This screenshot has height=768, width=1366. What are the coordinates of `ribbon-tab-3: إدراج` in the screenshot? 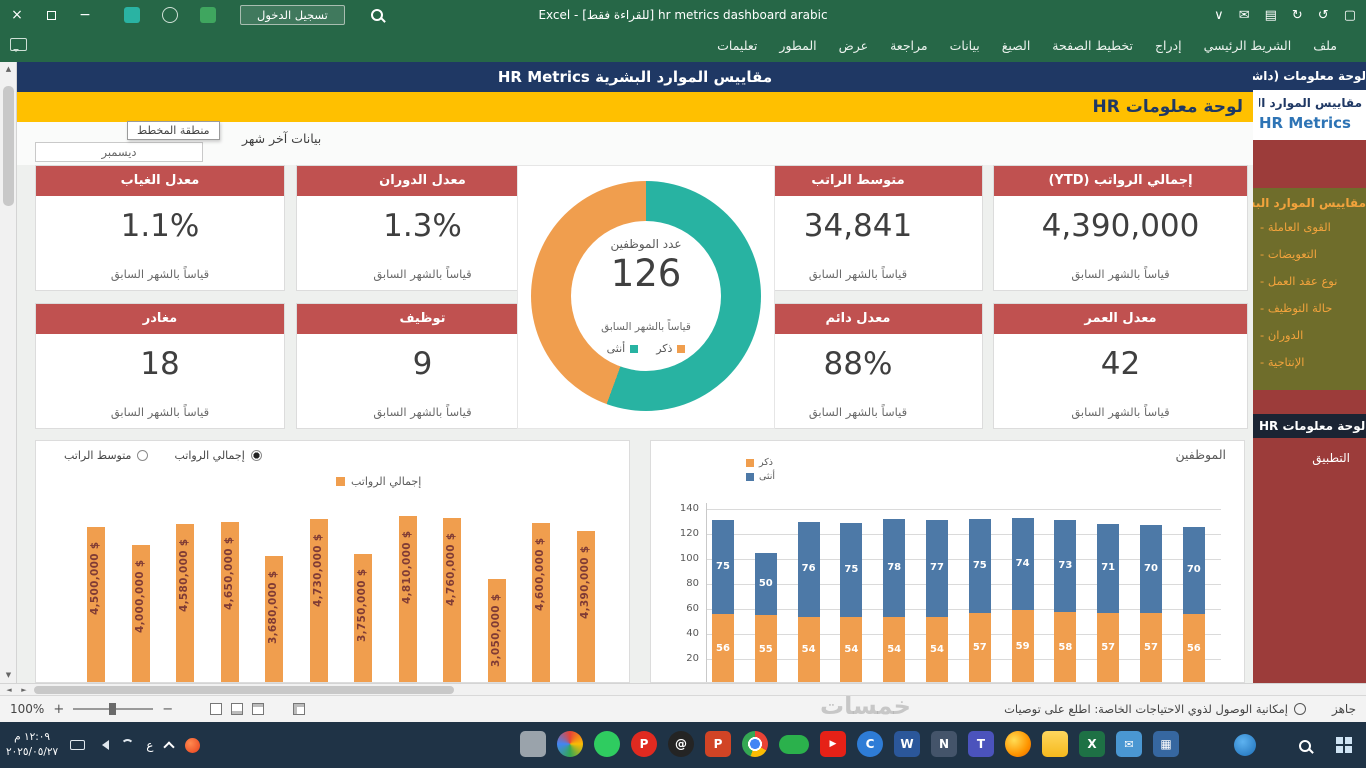 It's located at (1168, 46).